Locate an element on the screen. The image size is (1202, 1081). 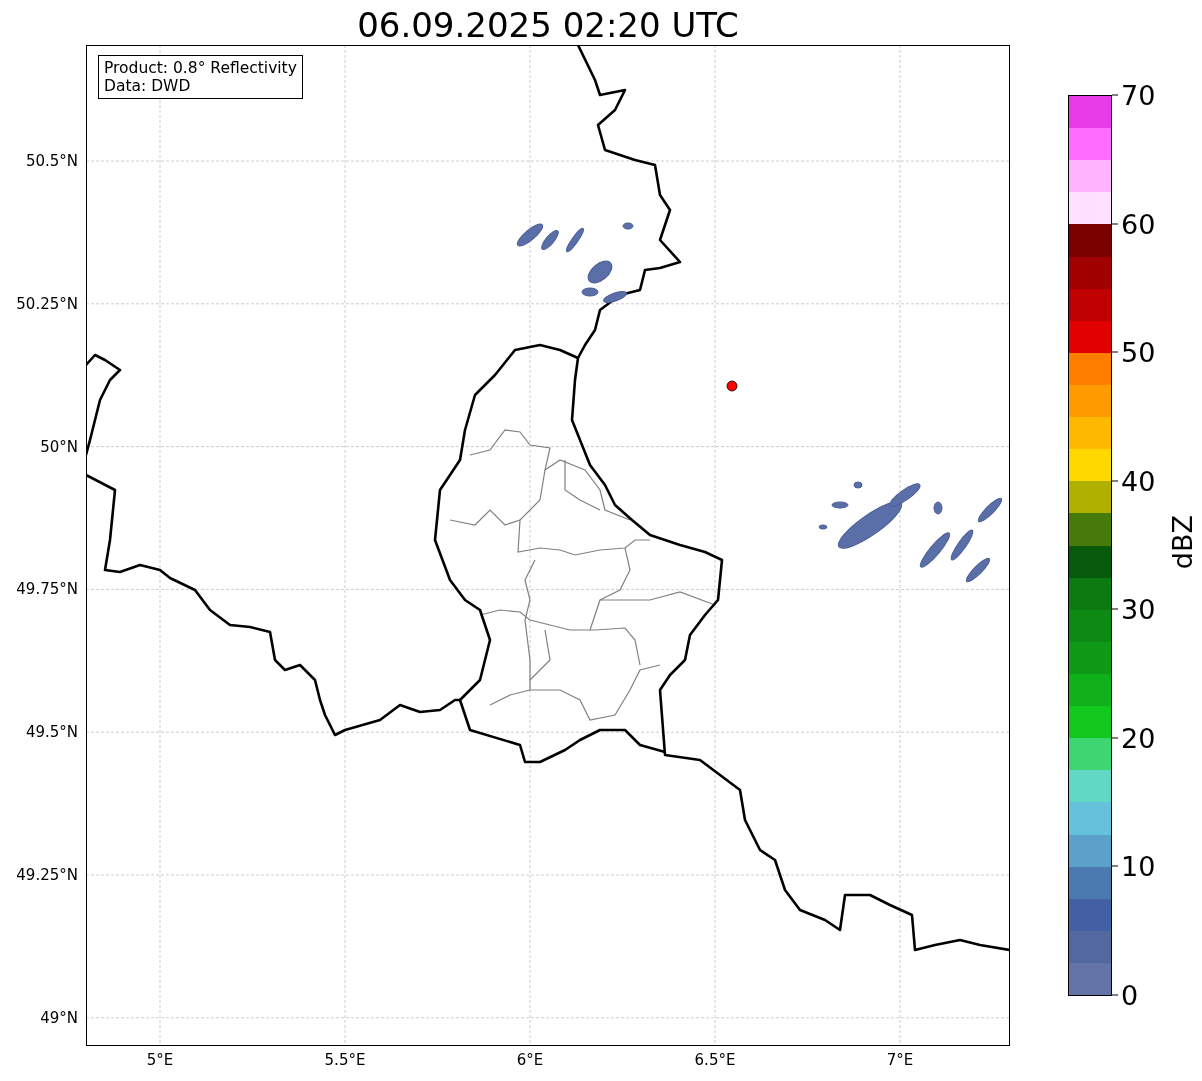
plot-title: 06.09.2025 02:20 UTC is located at coordinates (548, 24).